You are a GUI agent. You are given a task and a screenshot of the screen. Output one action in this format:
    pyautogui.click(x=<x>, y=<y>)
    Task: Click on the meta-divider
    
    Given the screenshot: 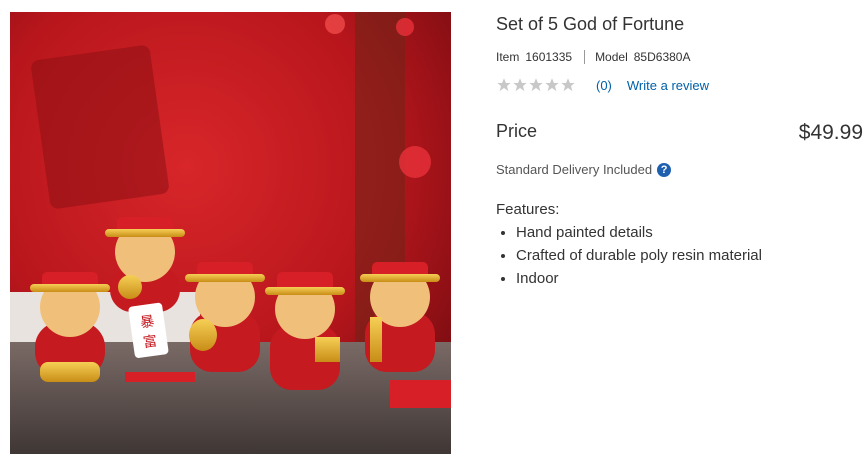 What is the action you would take?
    pyautogui.click(x=585, y=57)
    